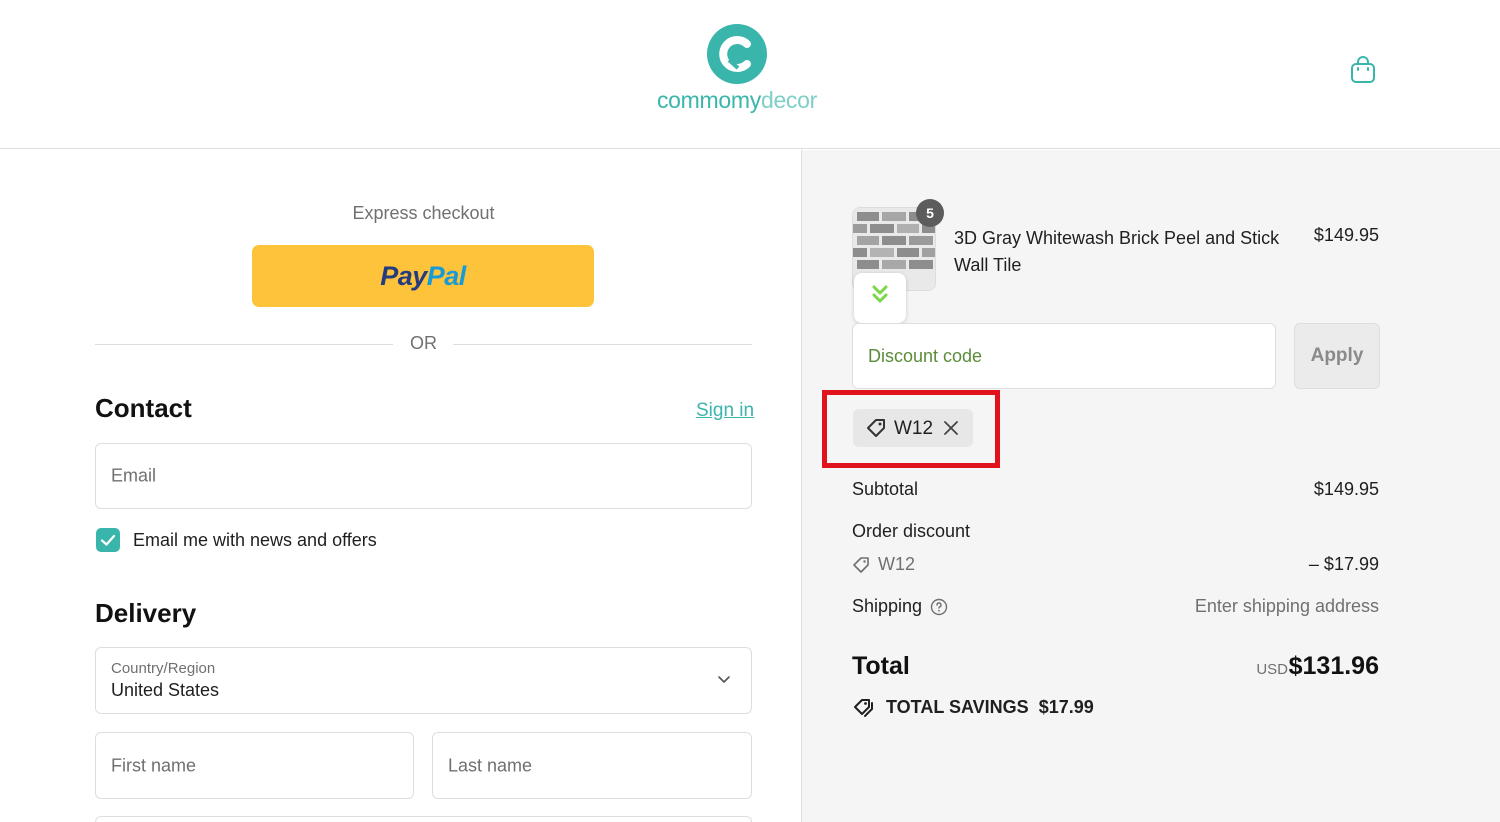 The height and width of the screenshot is (822, 1500). Describe the element at coordinates (254, 765) in the screenshot. I see `first-name-field: First name` at that location.